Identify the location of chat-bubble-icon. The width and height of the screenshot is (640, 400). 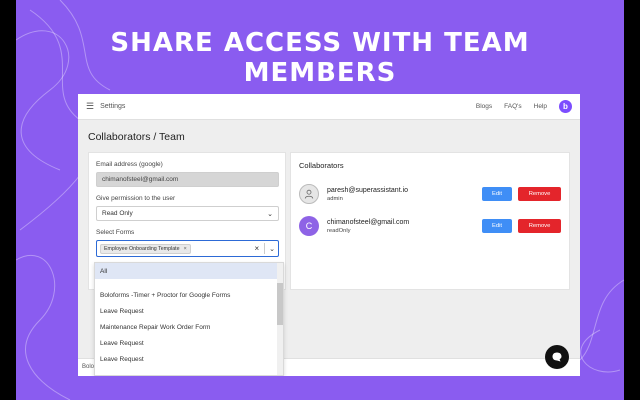
(557, 357).